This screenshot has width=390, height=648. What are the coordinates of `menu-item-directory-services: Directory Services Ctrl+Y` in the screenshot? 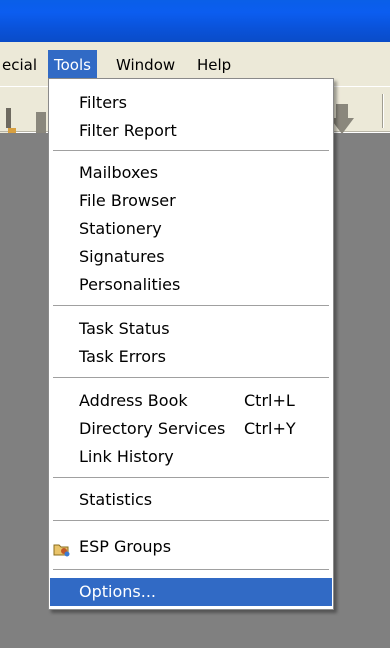 It's located at (191, 429).